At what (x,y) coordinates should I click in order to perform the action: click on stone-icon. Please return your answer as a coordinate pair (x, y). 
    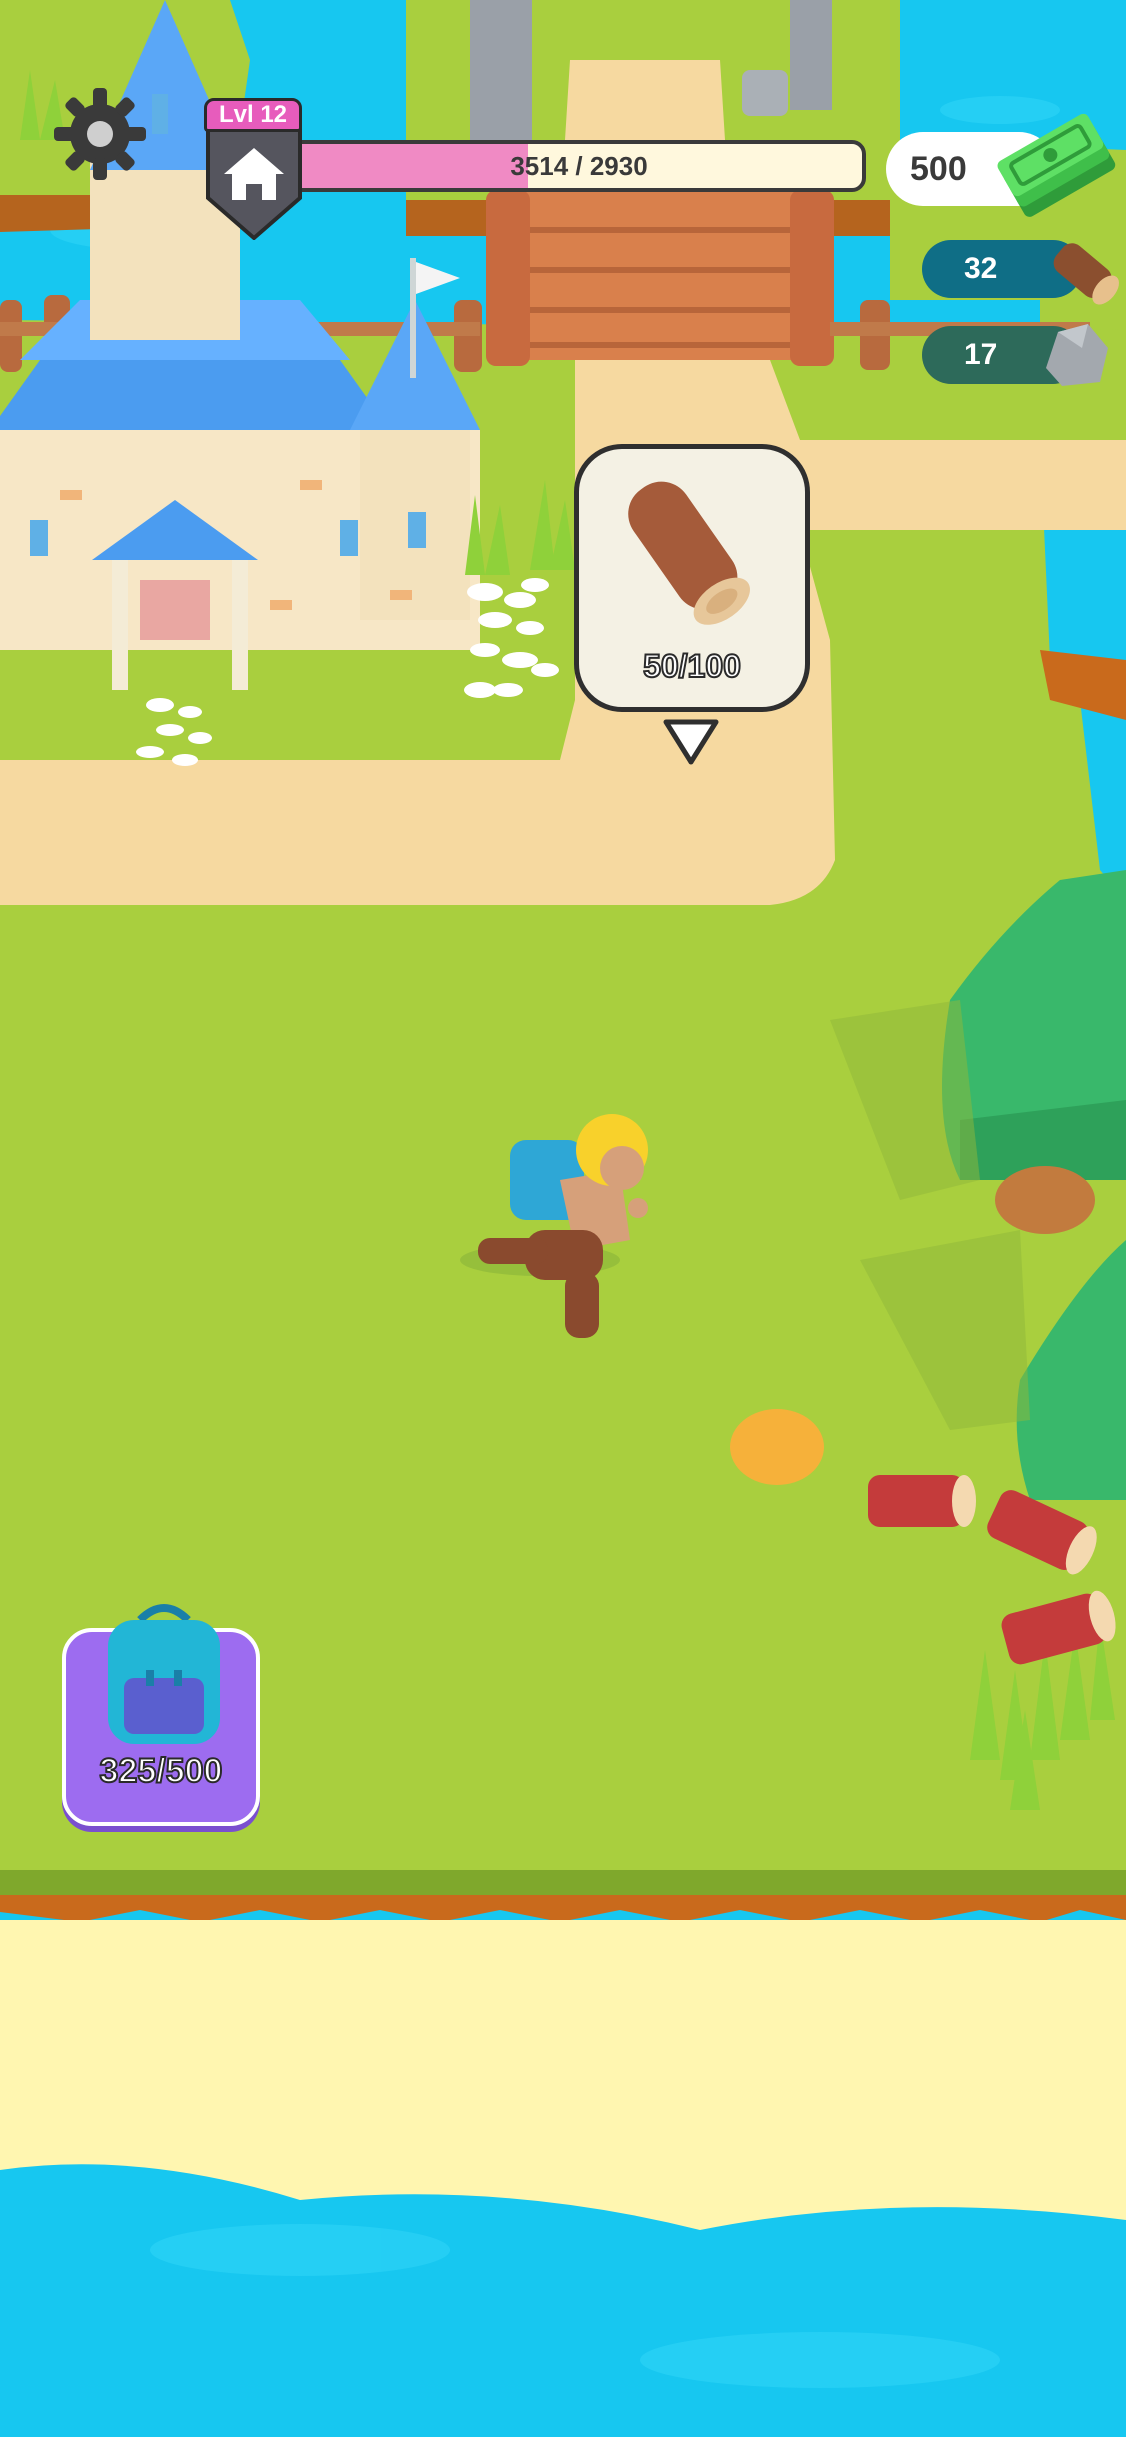
    Looking at the image, I should click on (1077, 355).